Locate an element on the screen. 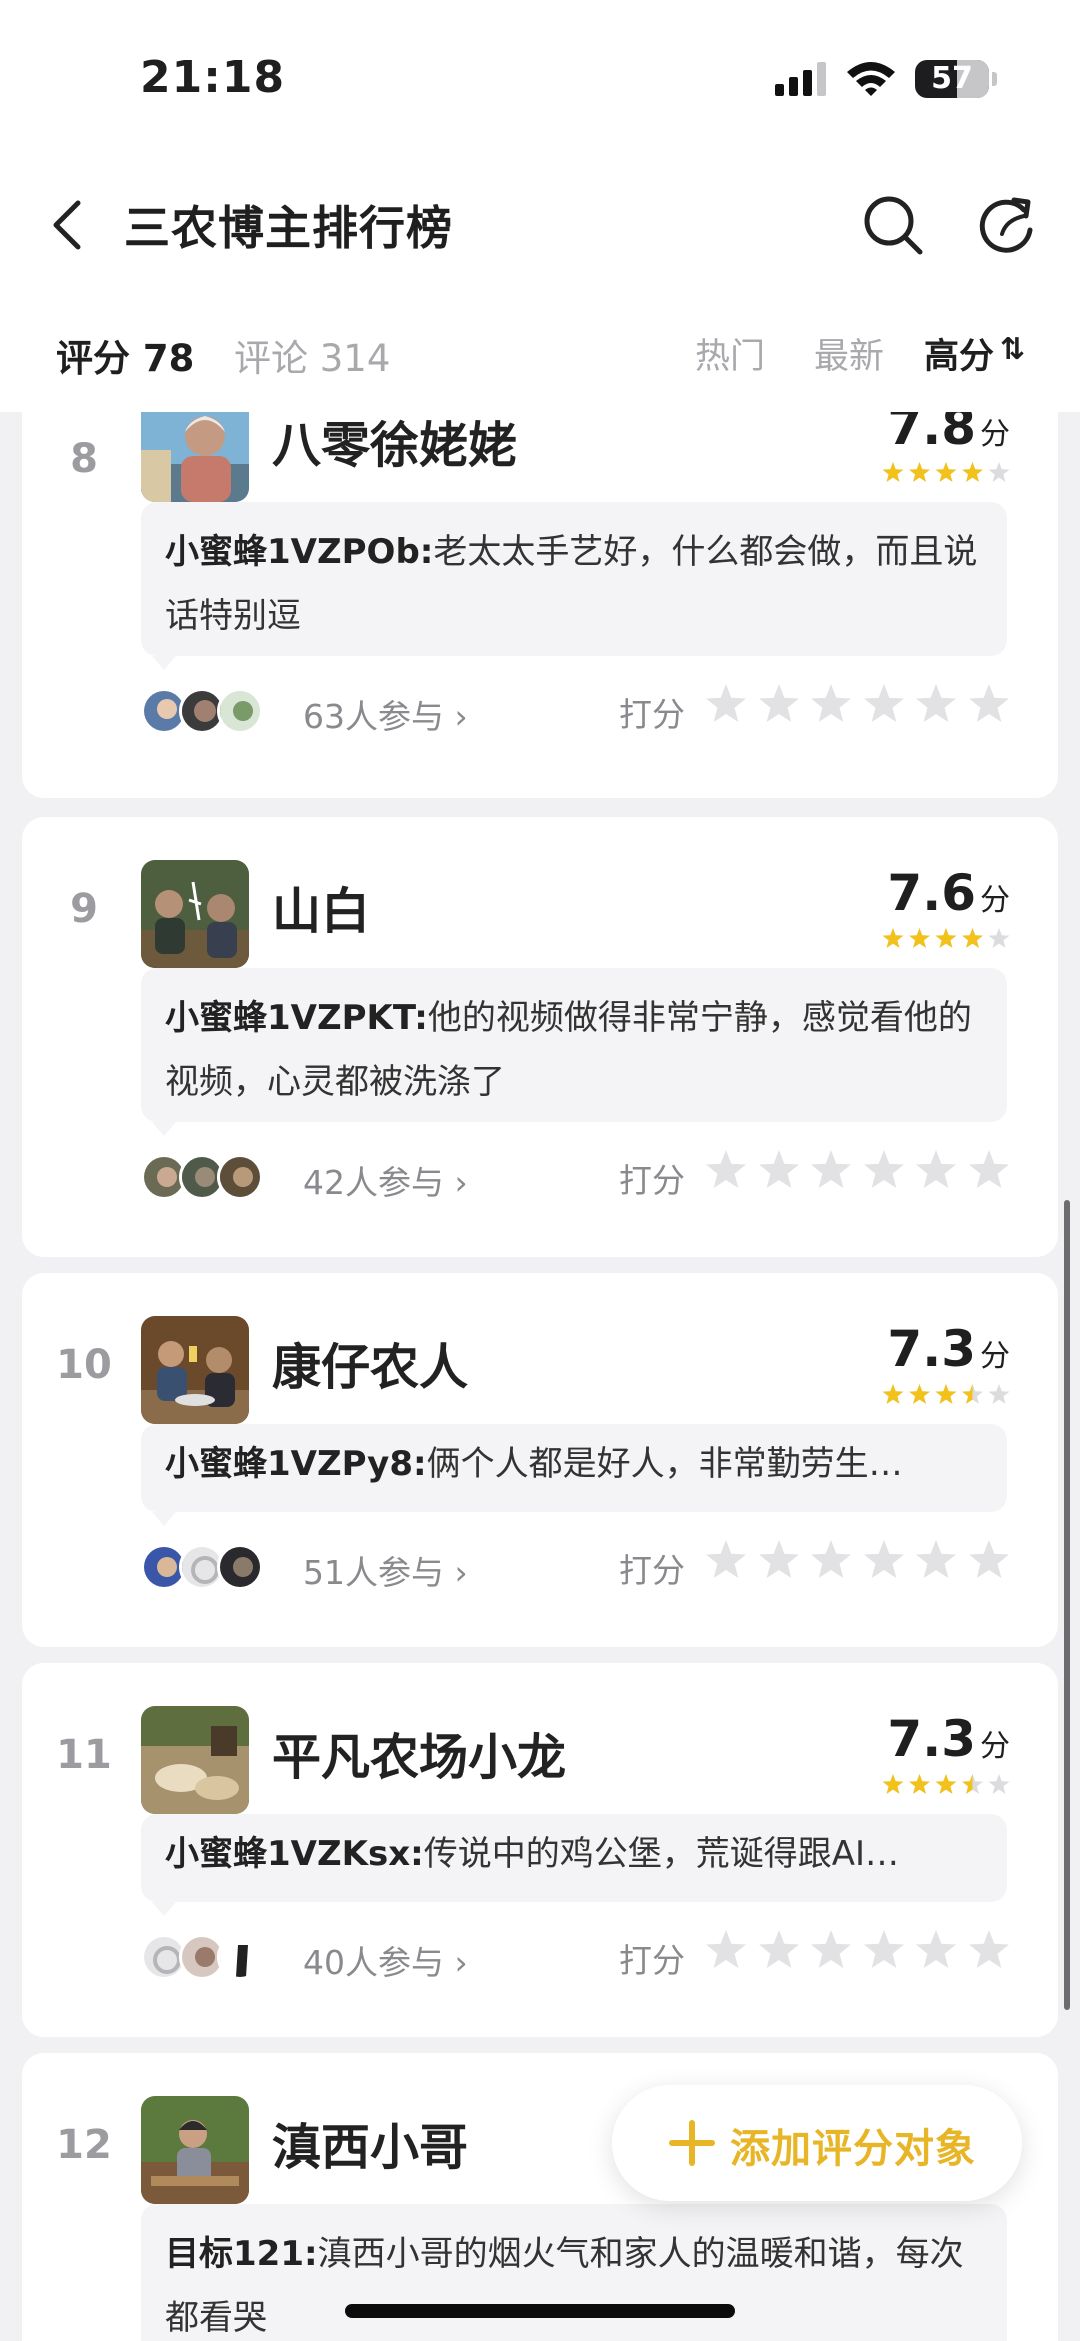  score-stars is located at coordinates (946, 1784).